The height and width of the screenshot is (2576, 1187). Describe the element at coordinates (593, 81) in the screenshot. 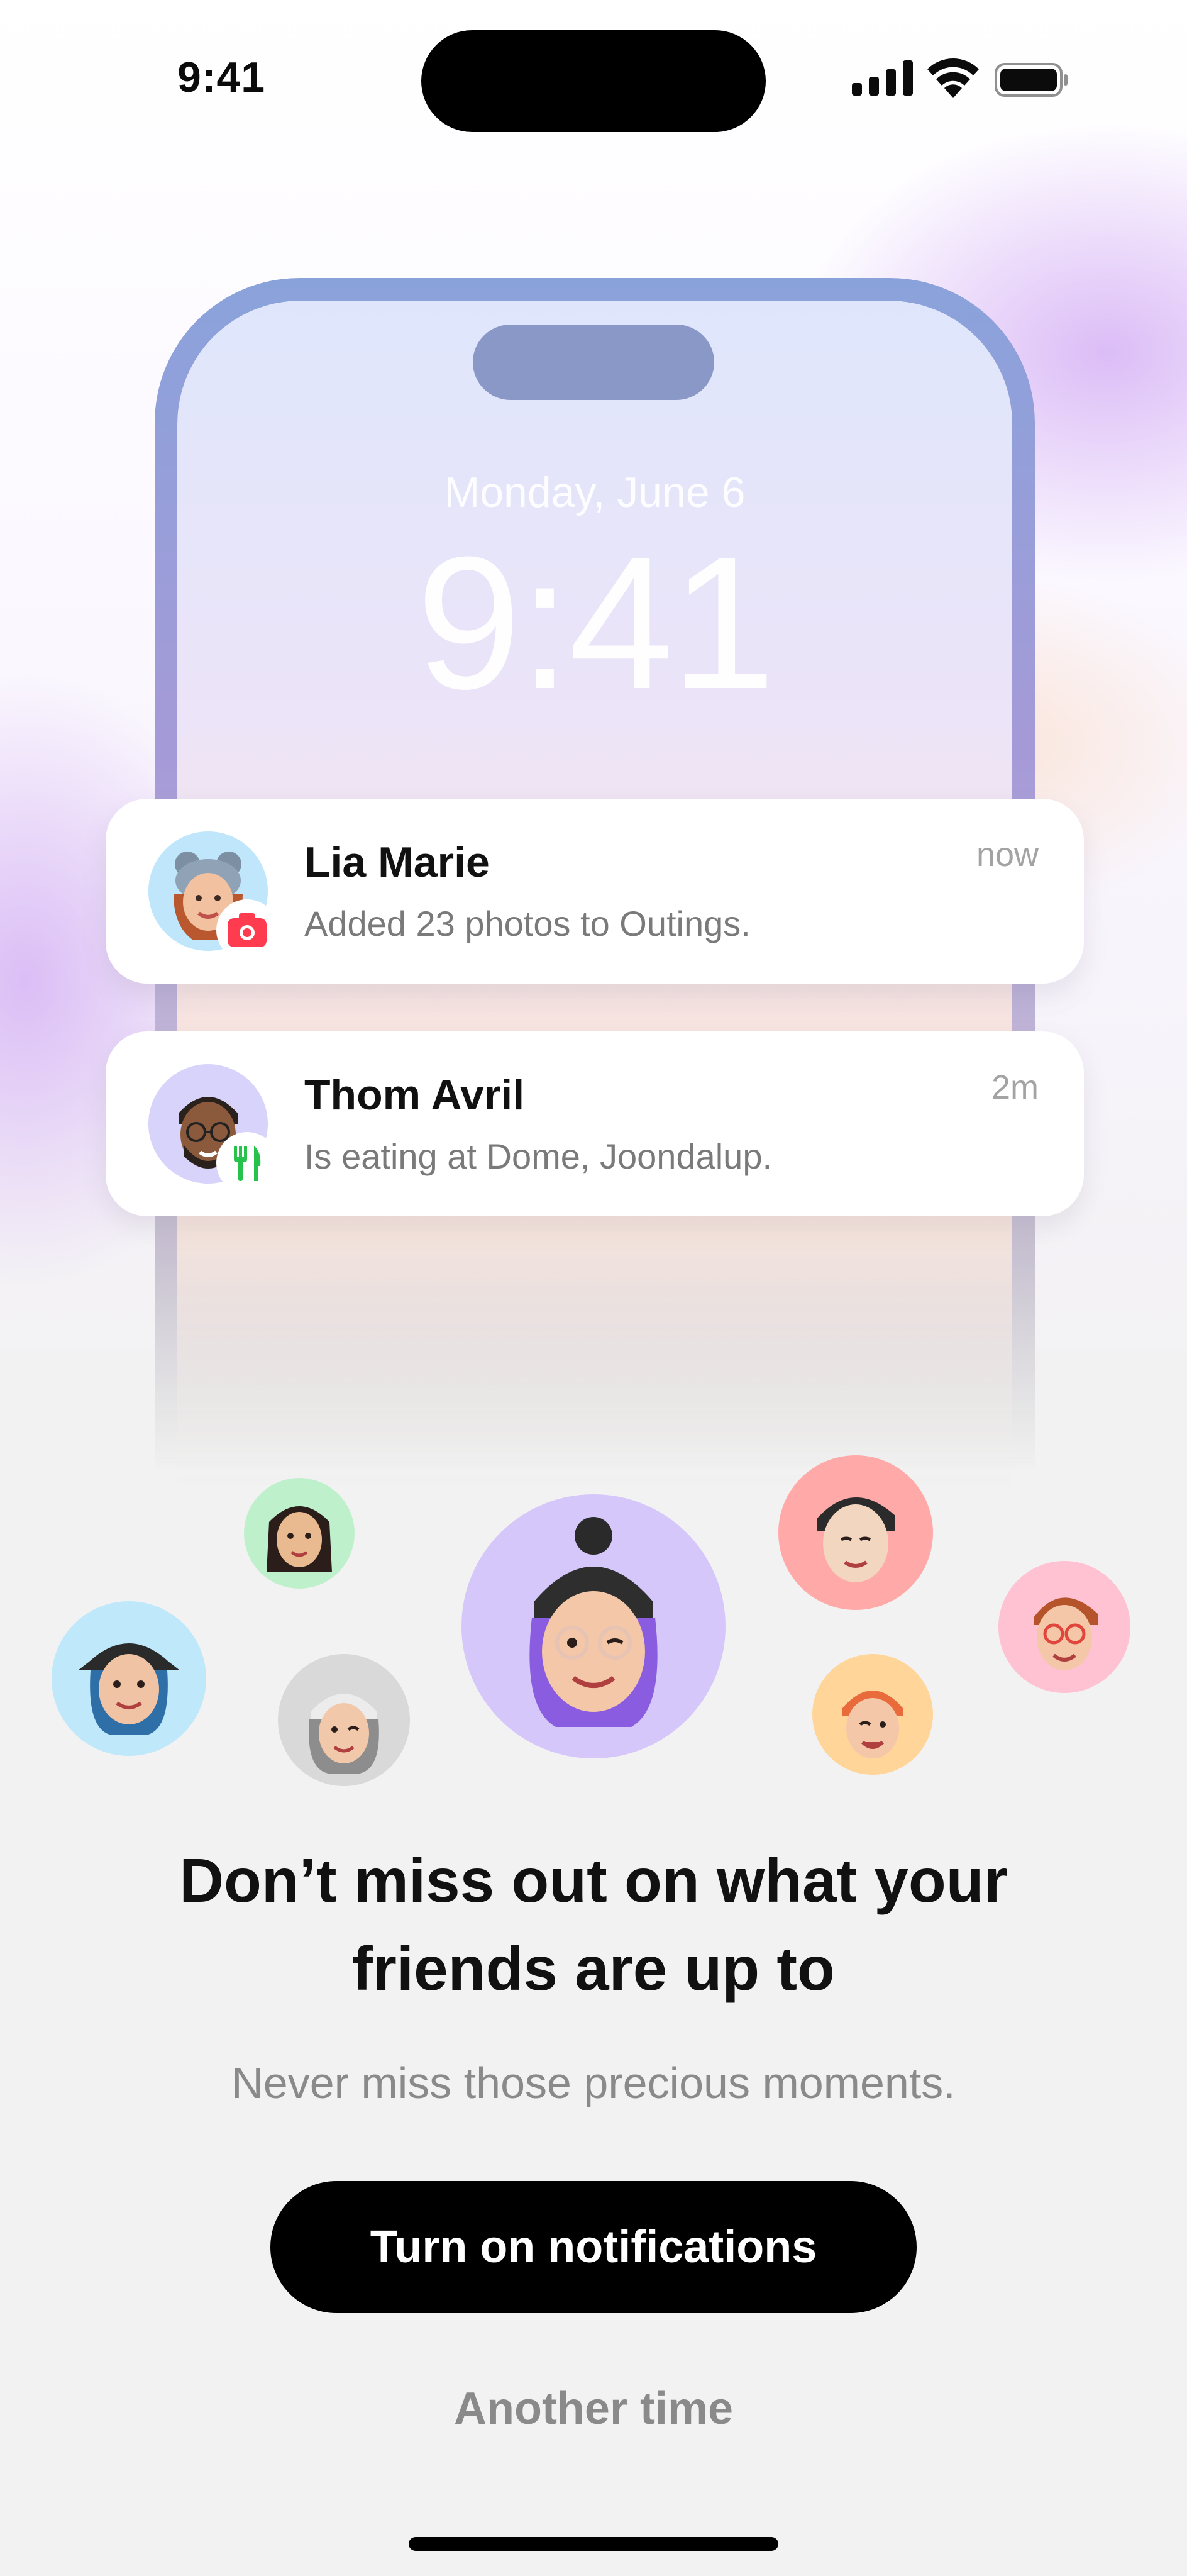

I see `dynamic-island` at that location.